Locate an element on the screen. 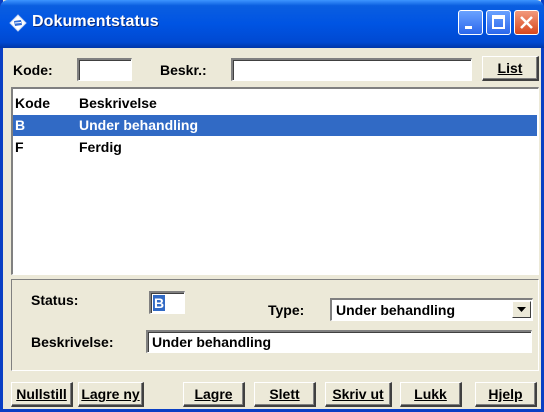  status-input: B is located at coordinates (167, 302).